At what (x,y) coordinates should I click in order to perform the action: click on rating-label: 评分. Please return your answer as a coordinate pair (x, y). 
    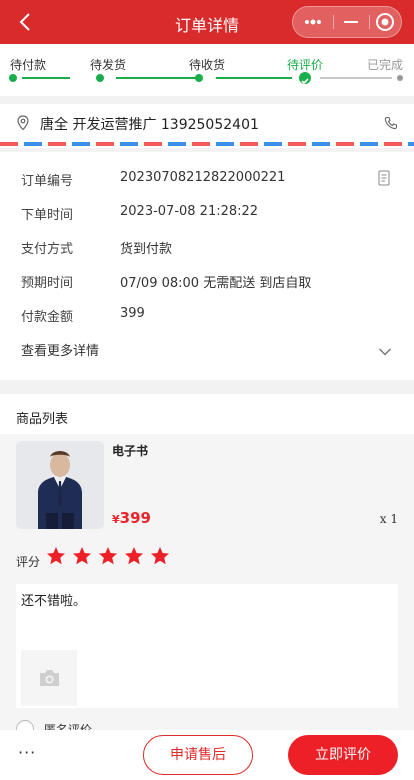
    Looking at the image, I should click on (28, 562).